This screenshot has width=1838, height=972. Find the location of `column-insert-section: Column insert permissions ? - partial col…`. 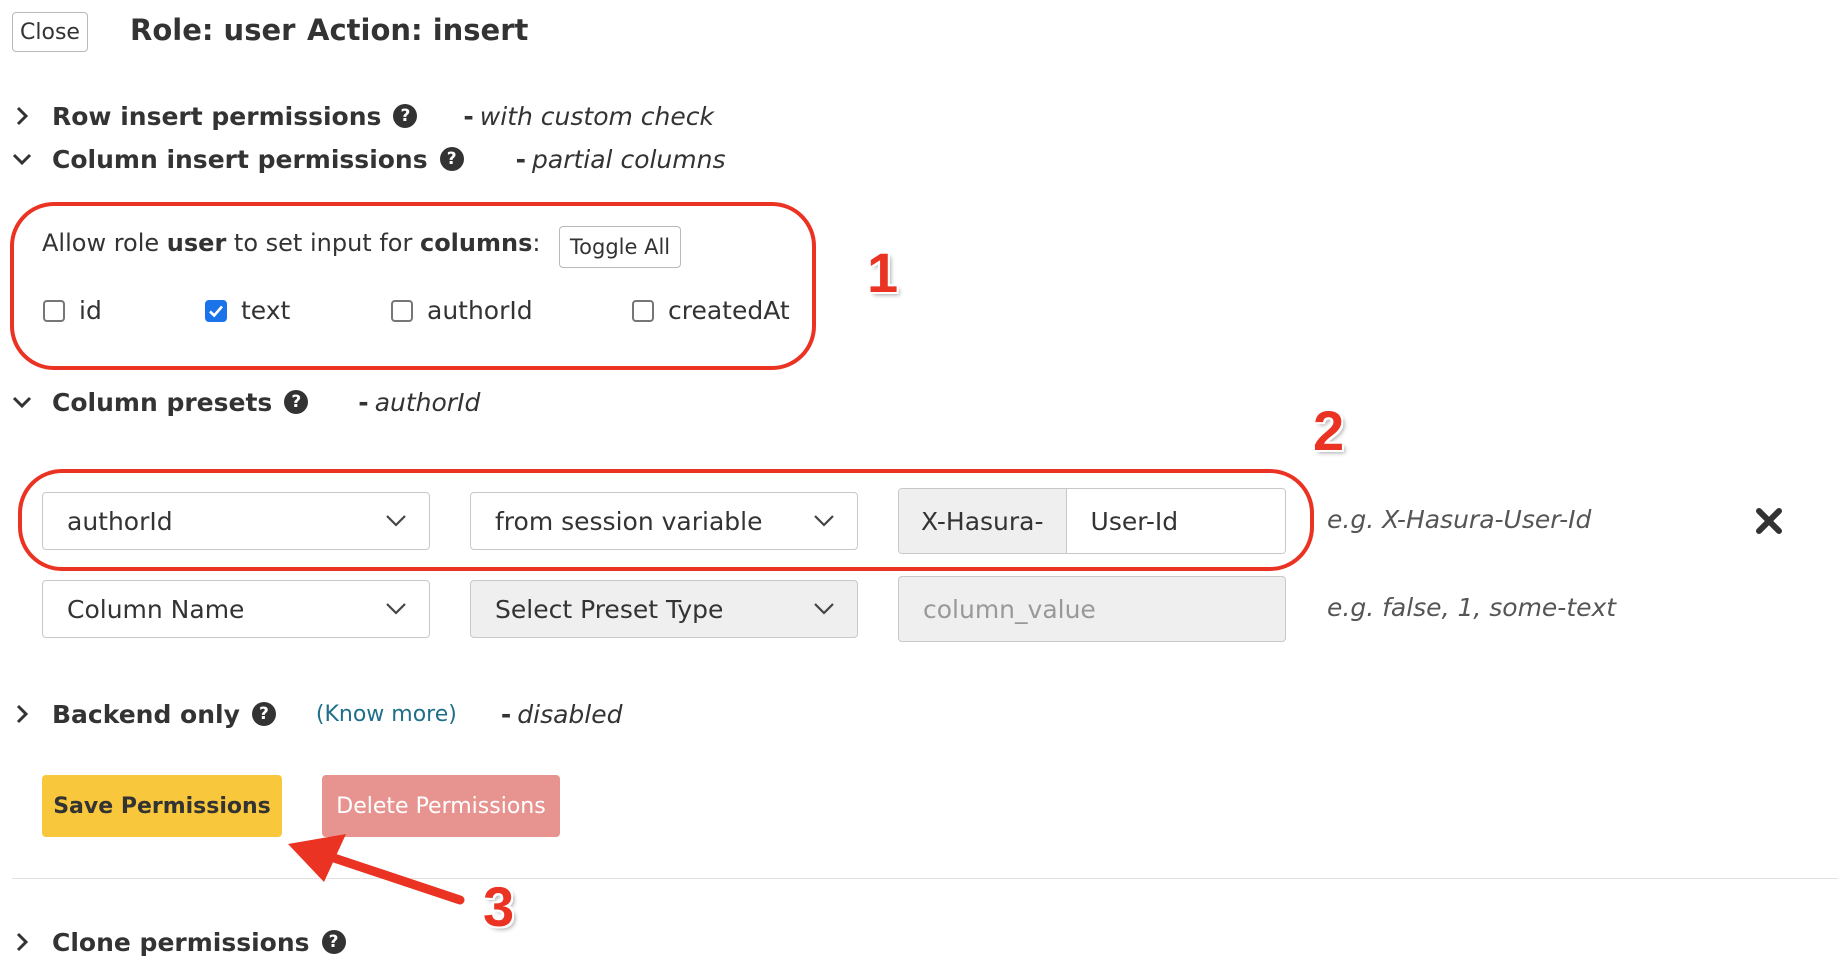

column-insert-section: Column insert permissions ? - partial col… is located at coordinates (368, 159).